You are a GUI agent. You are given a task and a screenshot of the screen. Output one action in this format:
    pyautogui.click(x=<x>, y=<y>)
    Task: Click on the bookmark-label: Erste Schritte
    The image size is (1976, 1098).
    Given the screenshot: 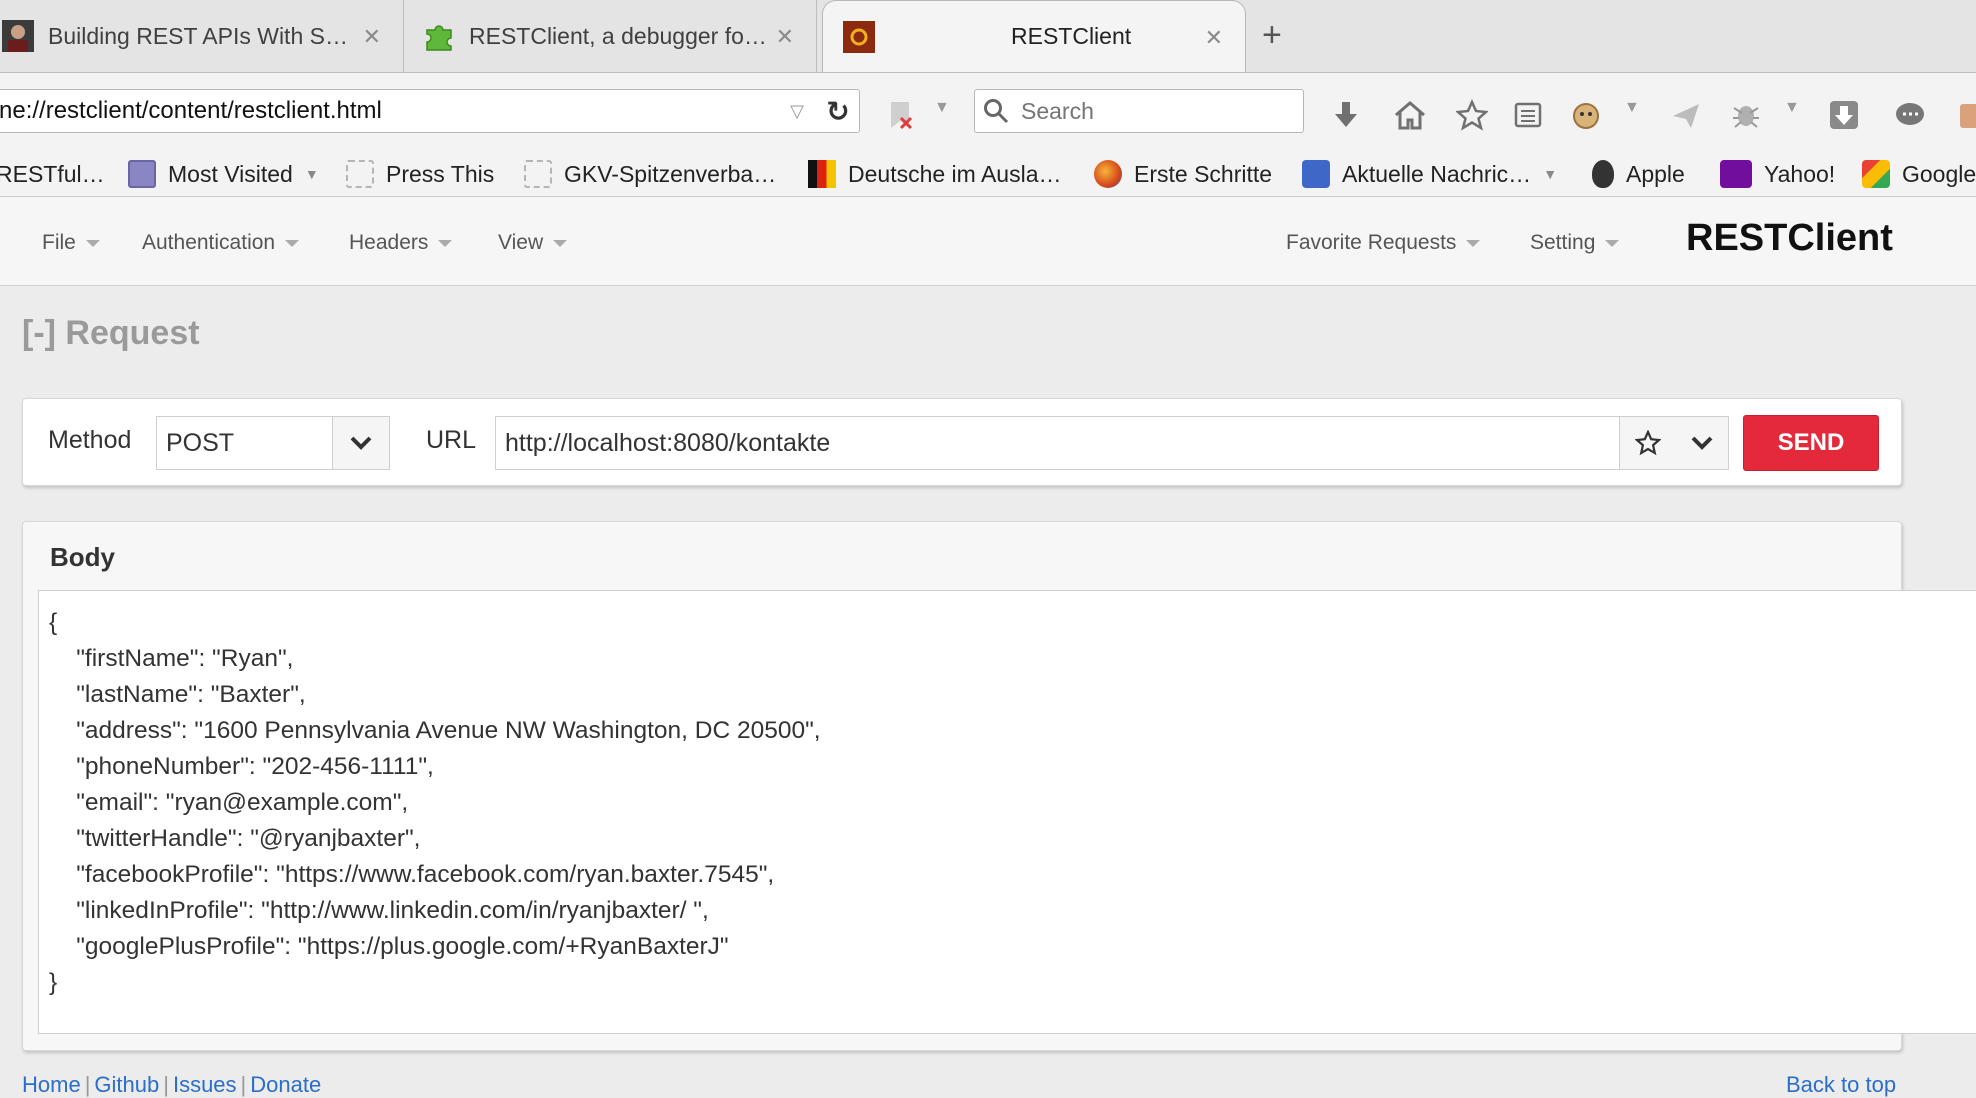 What is the action you would take?
    pyautogui.click(x=1203, y=173)
    